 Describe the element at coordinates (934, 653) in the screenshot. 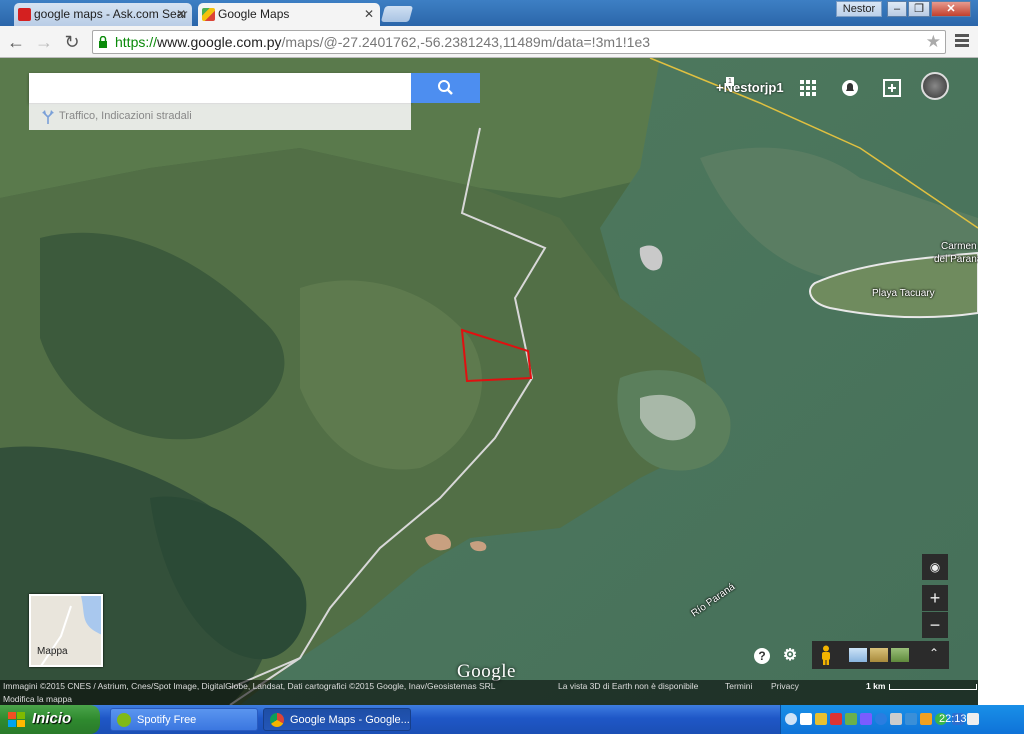

I see `expand-chevron-icon: ⌃` at that location.